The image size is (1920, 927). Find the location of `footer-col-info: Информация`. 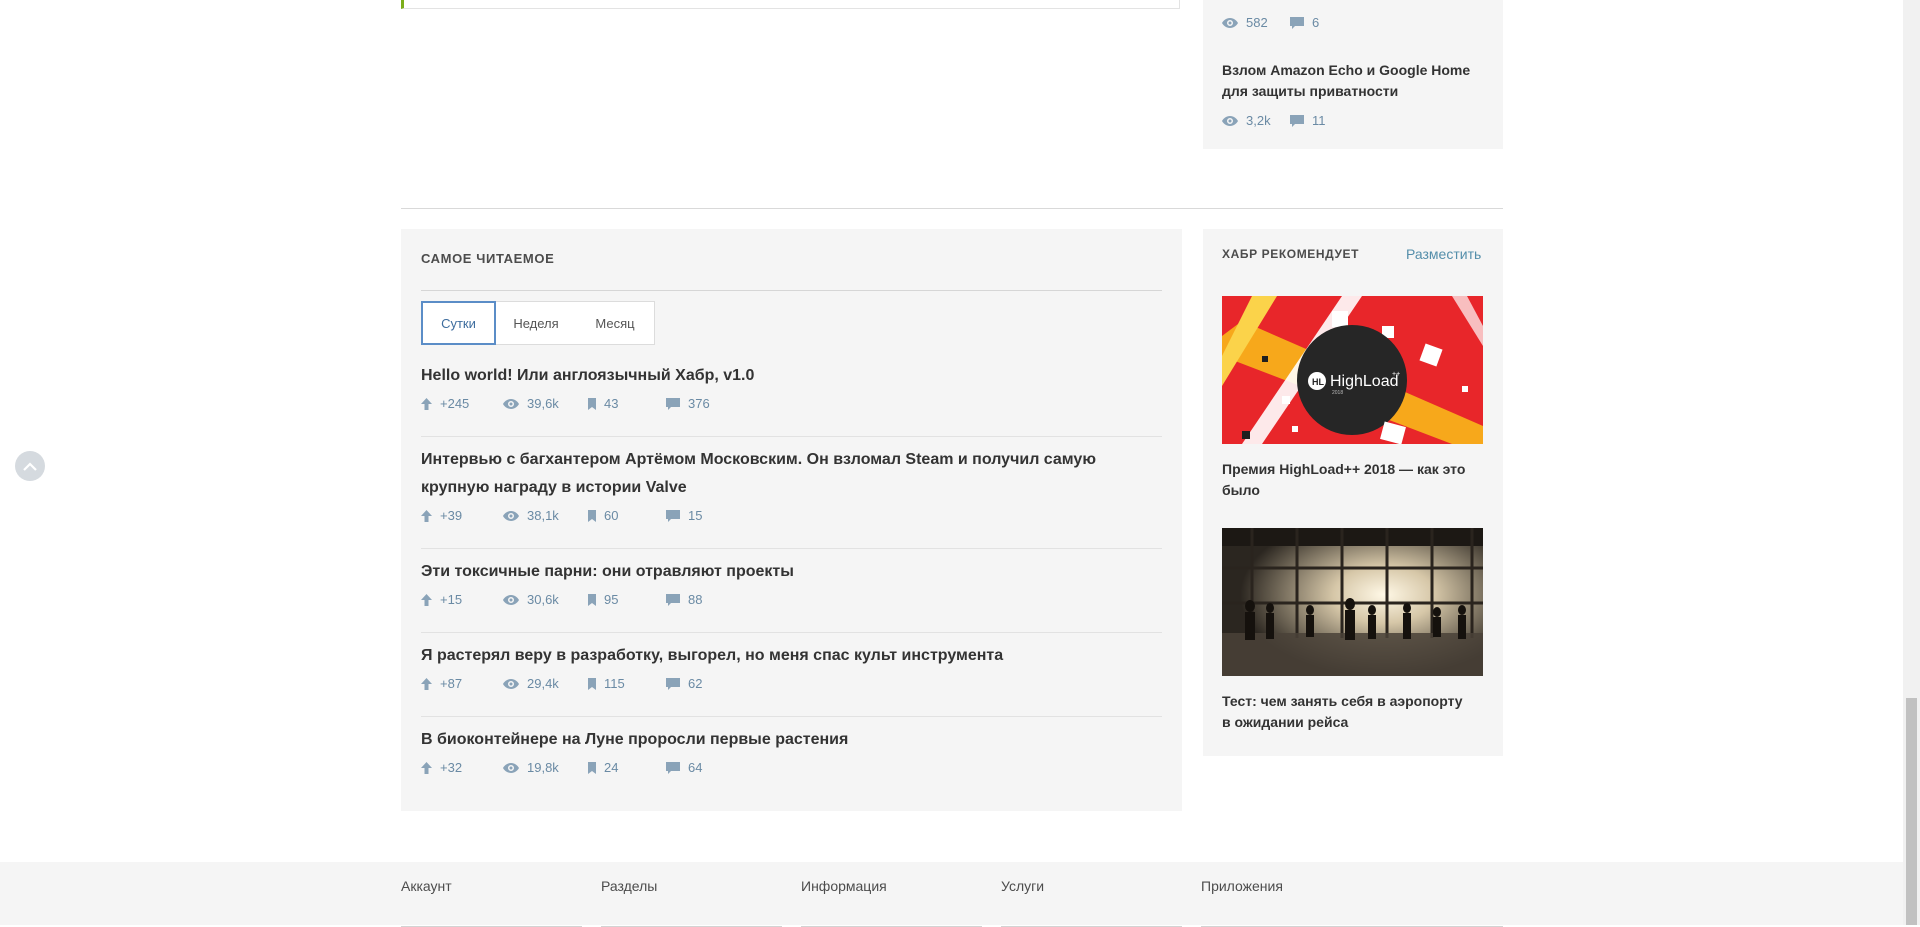

footer-col-info: Информация is located at coordinates (891, 902).